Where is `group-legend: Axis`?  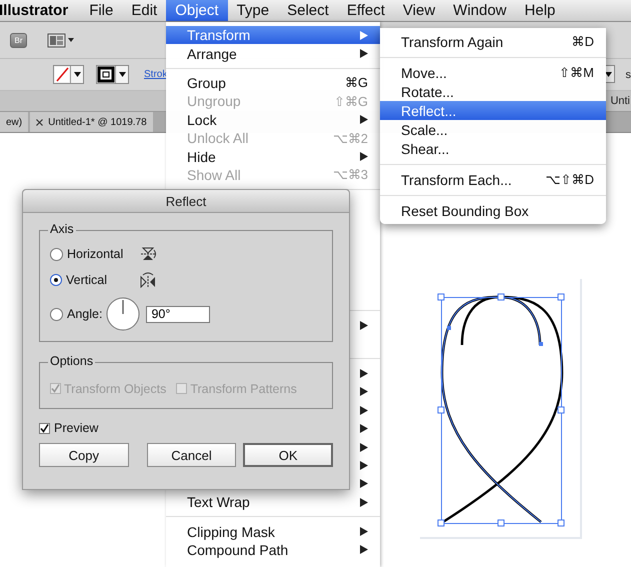 group-legend: Axis is located at coordinates (62, 229).